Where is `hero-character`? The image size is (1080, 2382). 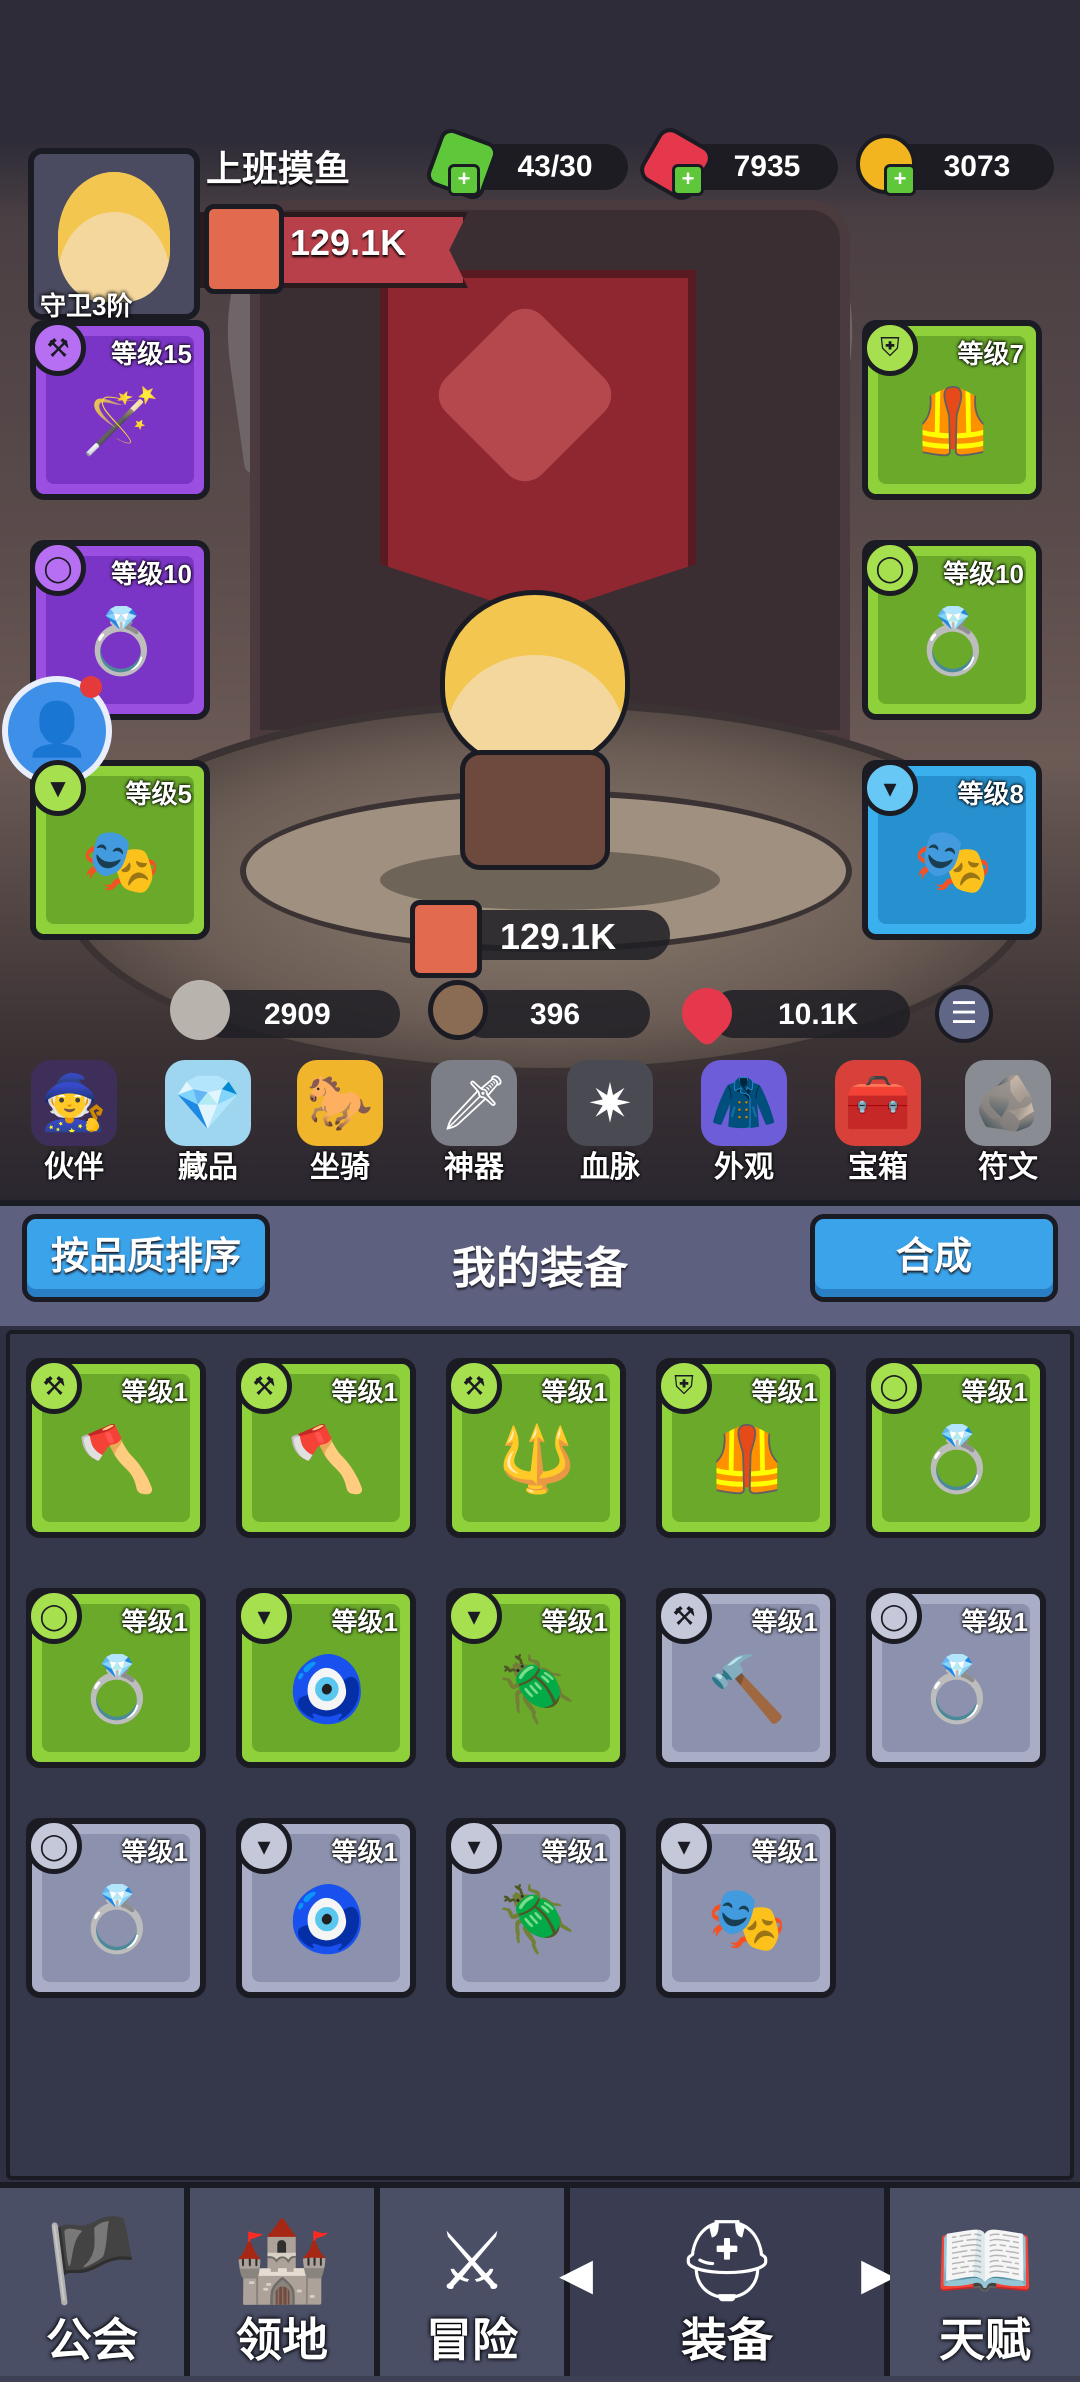
hero-character is located at coordinates (530, 730).